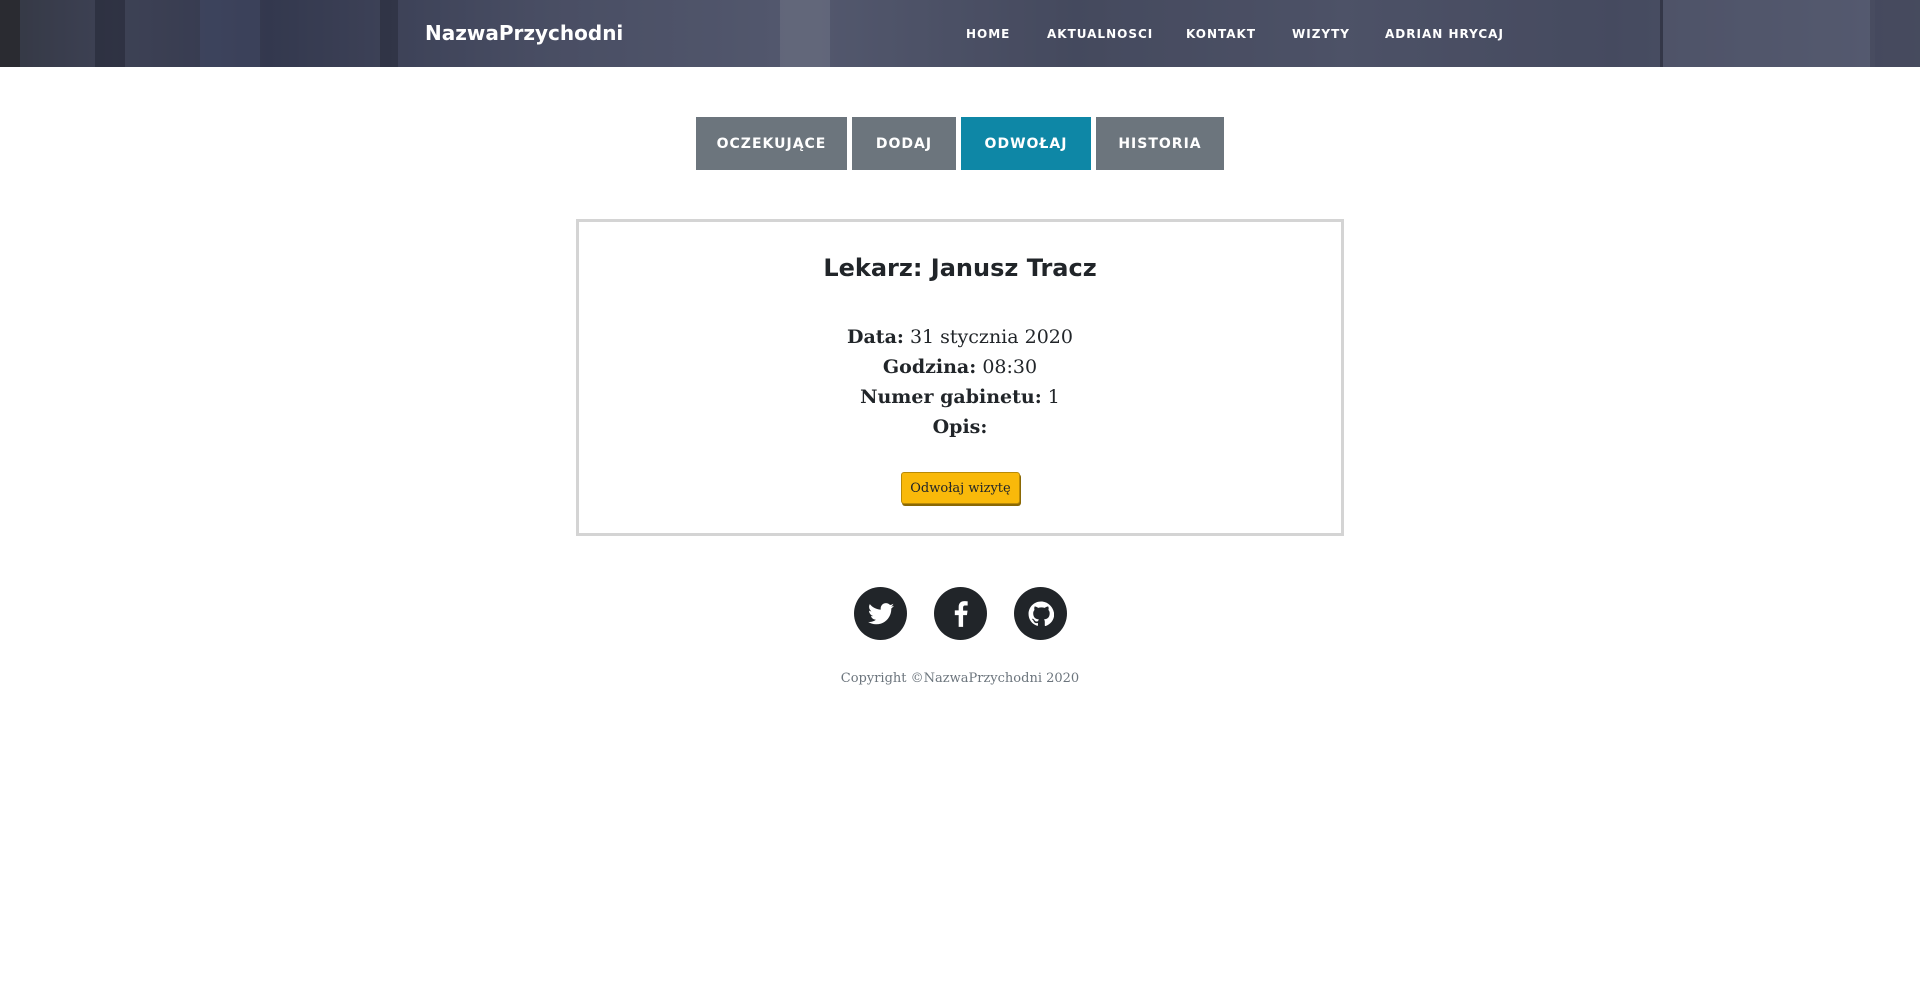 Image resolution: width=1920 pixels, height=988 pixels. I want to click on facebook-link, so click(960, 613).